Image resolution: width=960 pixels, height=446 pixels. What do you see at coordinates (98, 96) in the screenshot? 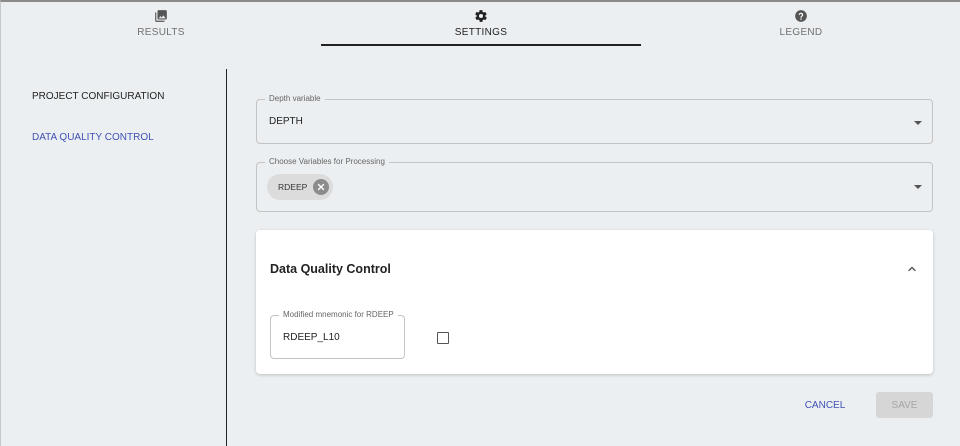
I see `sidenav-item-project-configuration: PROJECT CONFIGURATION` at bounding box center [98, 96].